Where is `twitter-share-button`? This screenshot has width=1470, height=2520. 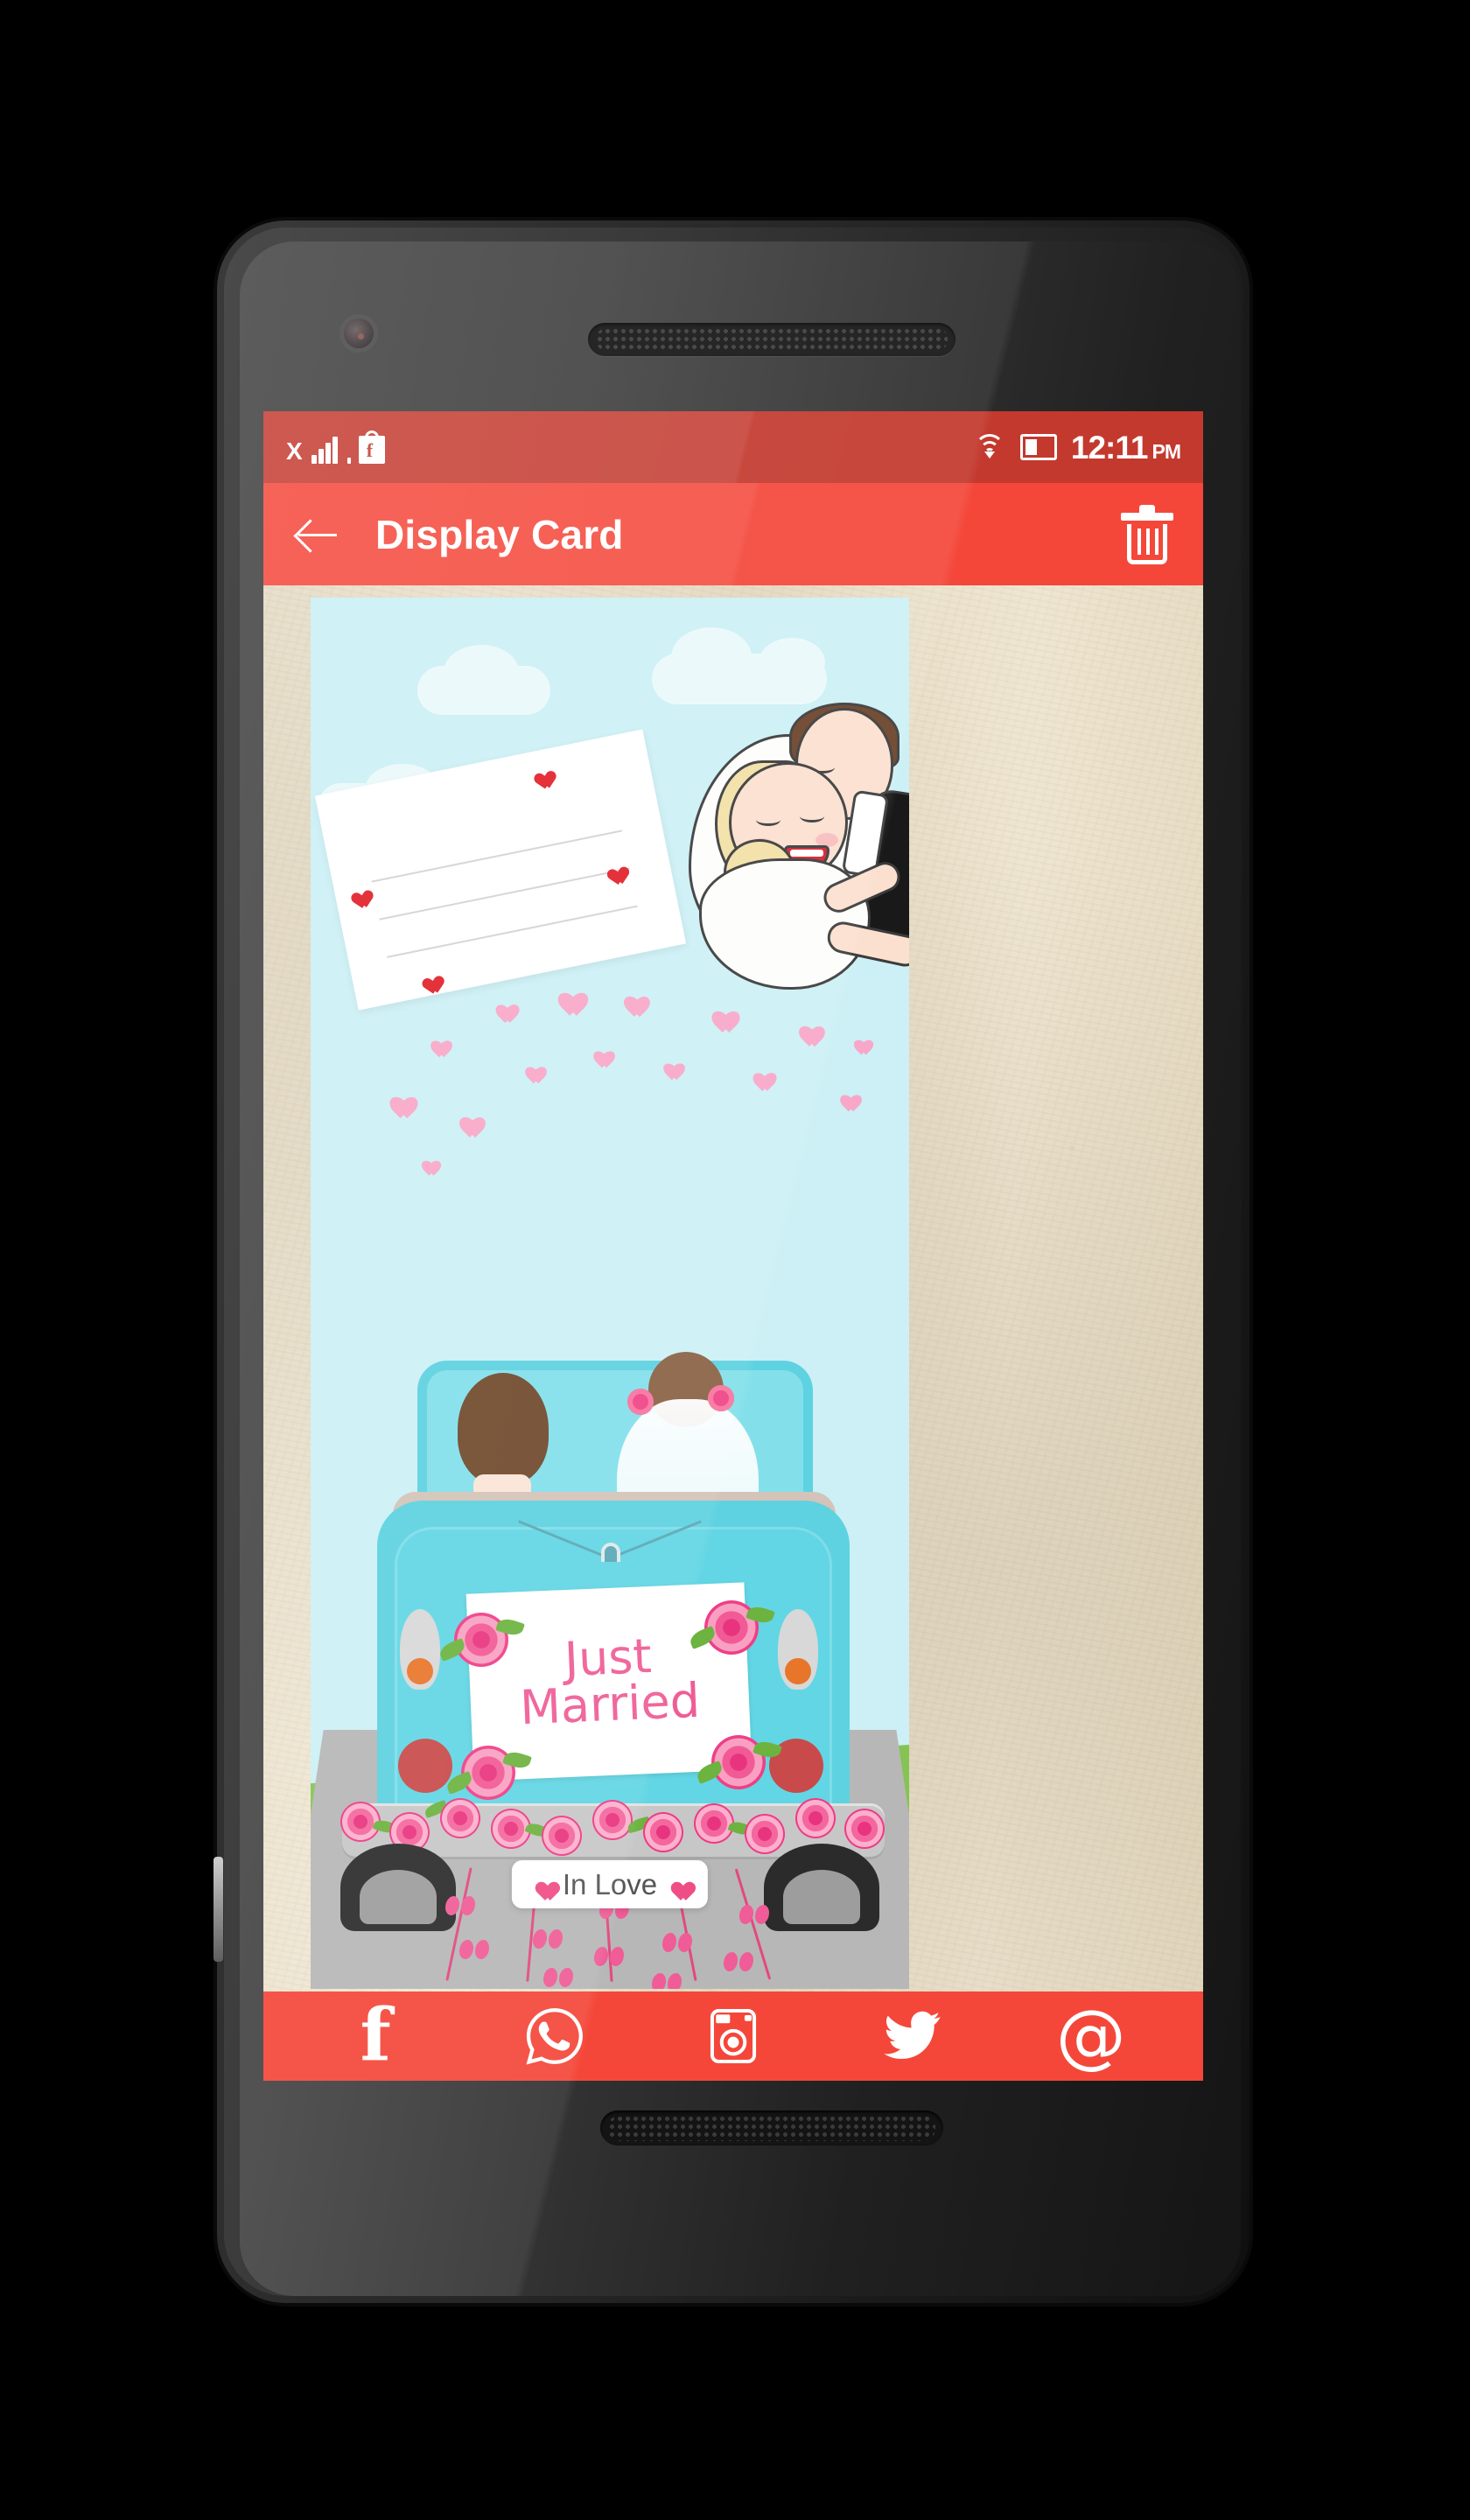 twitter-share-button is located at coordinates (912, 2036).